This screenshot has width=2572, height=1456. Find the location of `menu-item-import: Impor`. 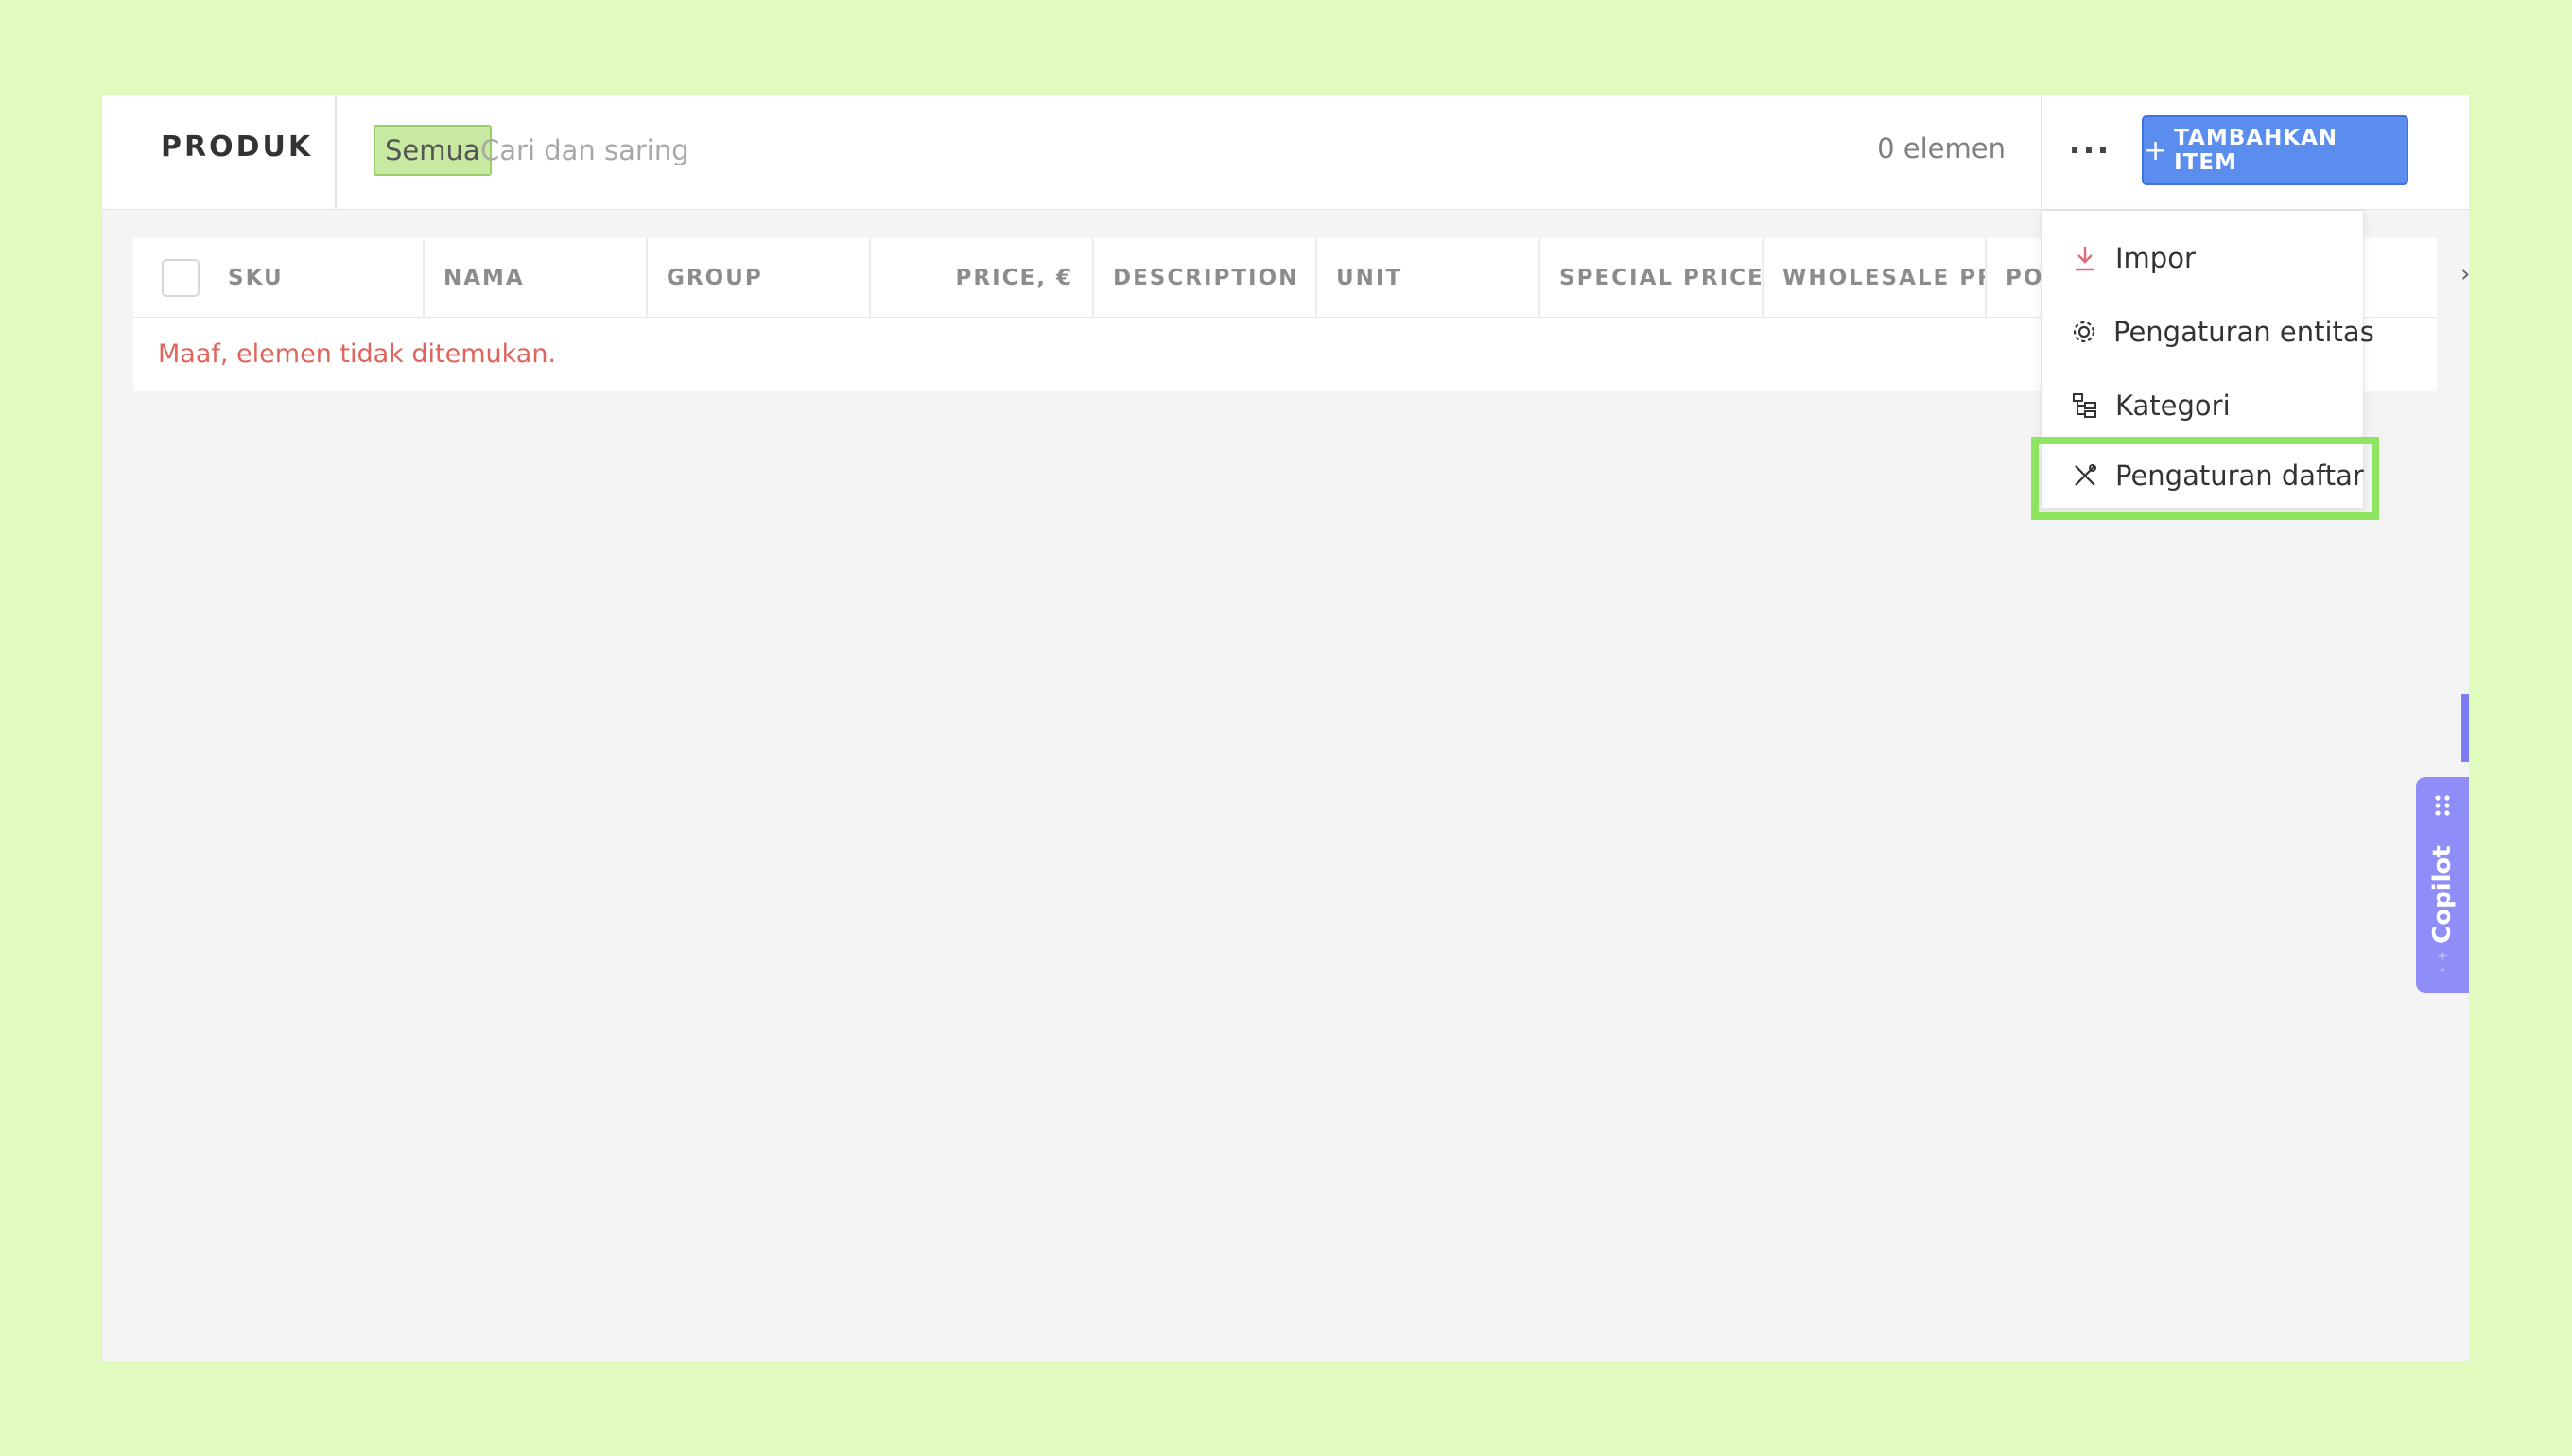

menu-item-import: Impor is located at coordinates (2203, 258).